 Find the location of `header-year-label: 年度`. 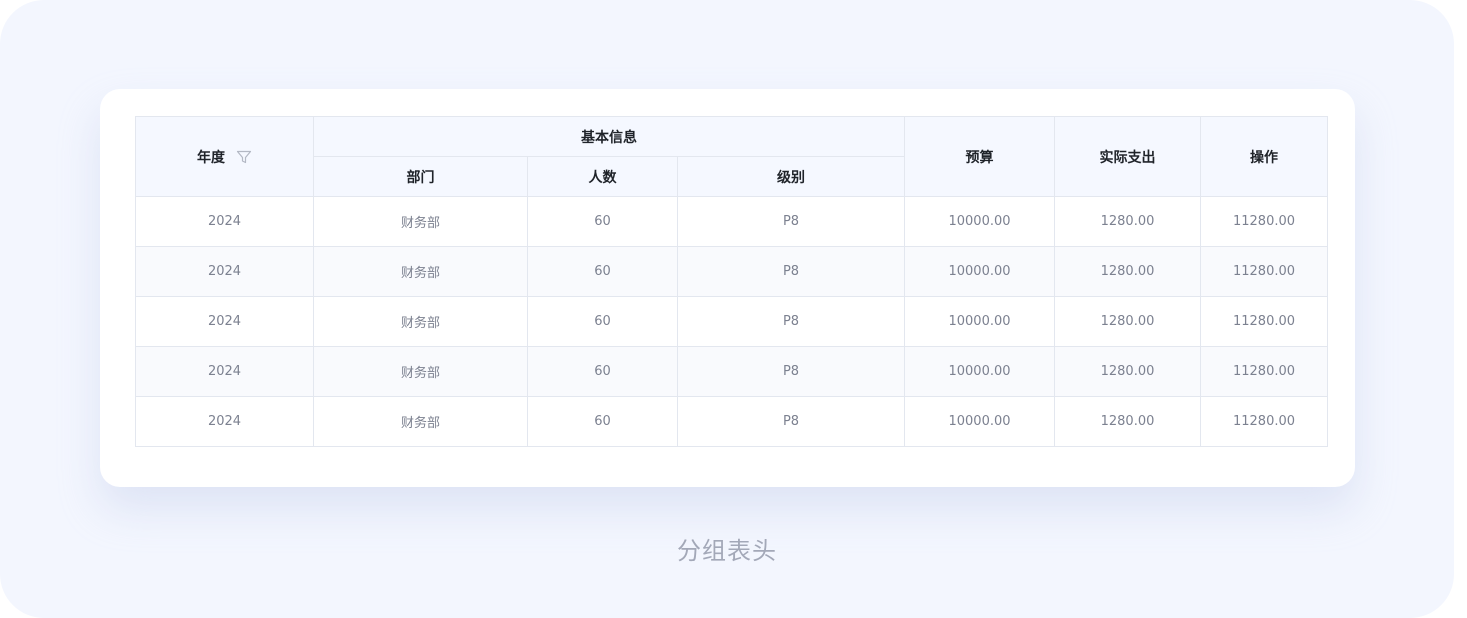

header-year-label: 年度 is located at coordinates (211, 157).